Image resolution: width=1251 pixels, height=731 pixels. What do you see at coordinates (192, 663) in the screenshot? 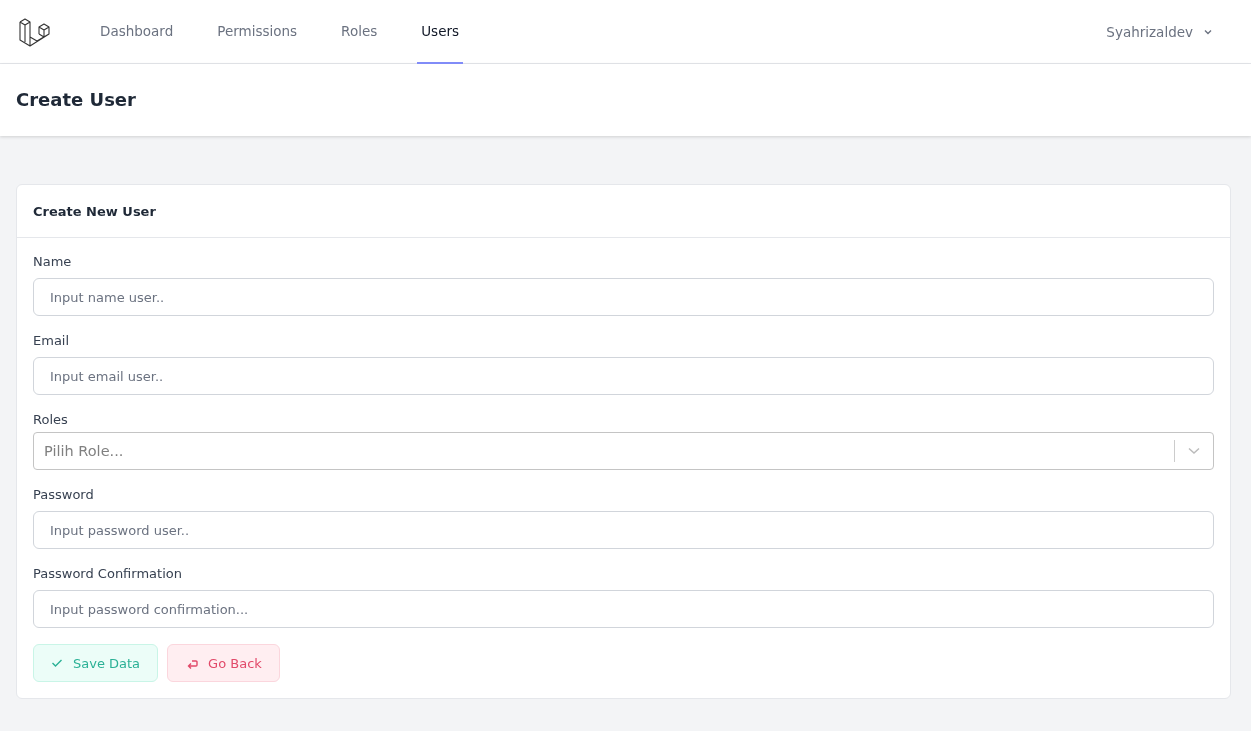
I see `return-arrow-icon` at bounding box center [192, 663].